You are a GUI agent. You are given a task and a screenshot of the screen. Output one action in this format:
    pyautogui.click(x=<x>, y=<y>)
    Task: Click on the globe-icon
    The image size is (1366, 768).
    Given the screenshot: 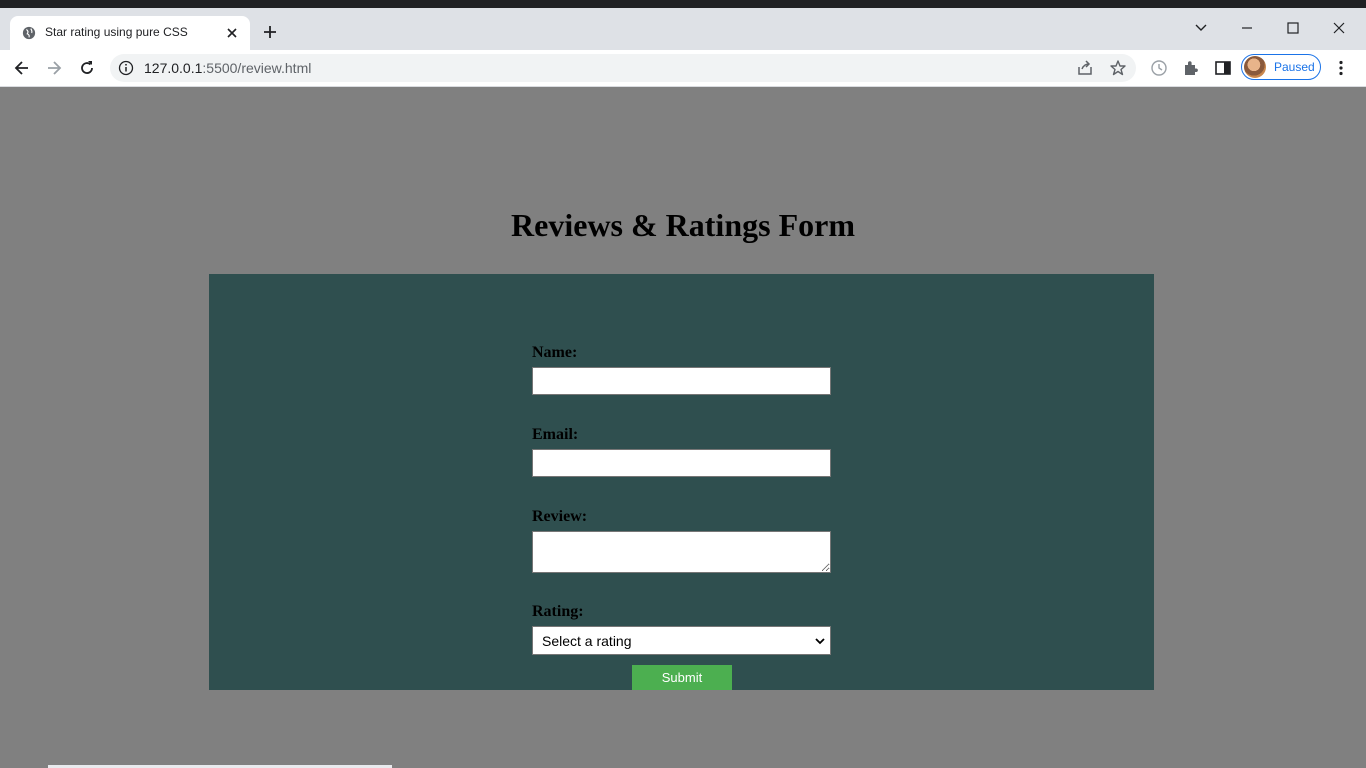 What is the action you would take?
    pyautogui.click(x=29, y=33)
    